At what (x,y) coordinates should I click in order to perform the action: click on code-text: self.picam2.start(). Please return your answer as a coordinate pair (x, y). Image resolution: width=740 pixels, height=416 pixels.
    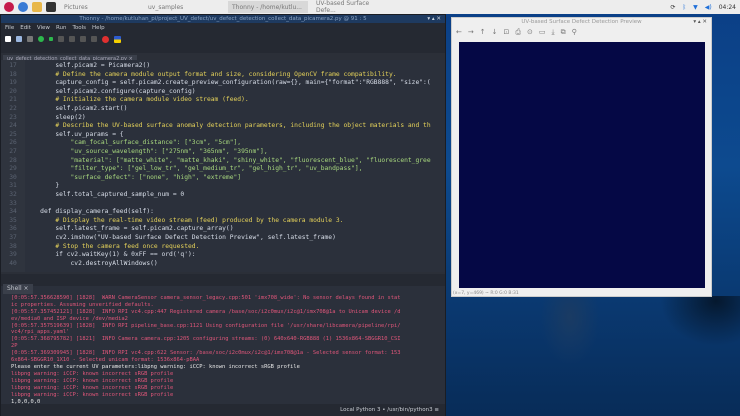
    Looking at the image, I should click on (76, 108).